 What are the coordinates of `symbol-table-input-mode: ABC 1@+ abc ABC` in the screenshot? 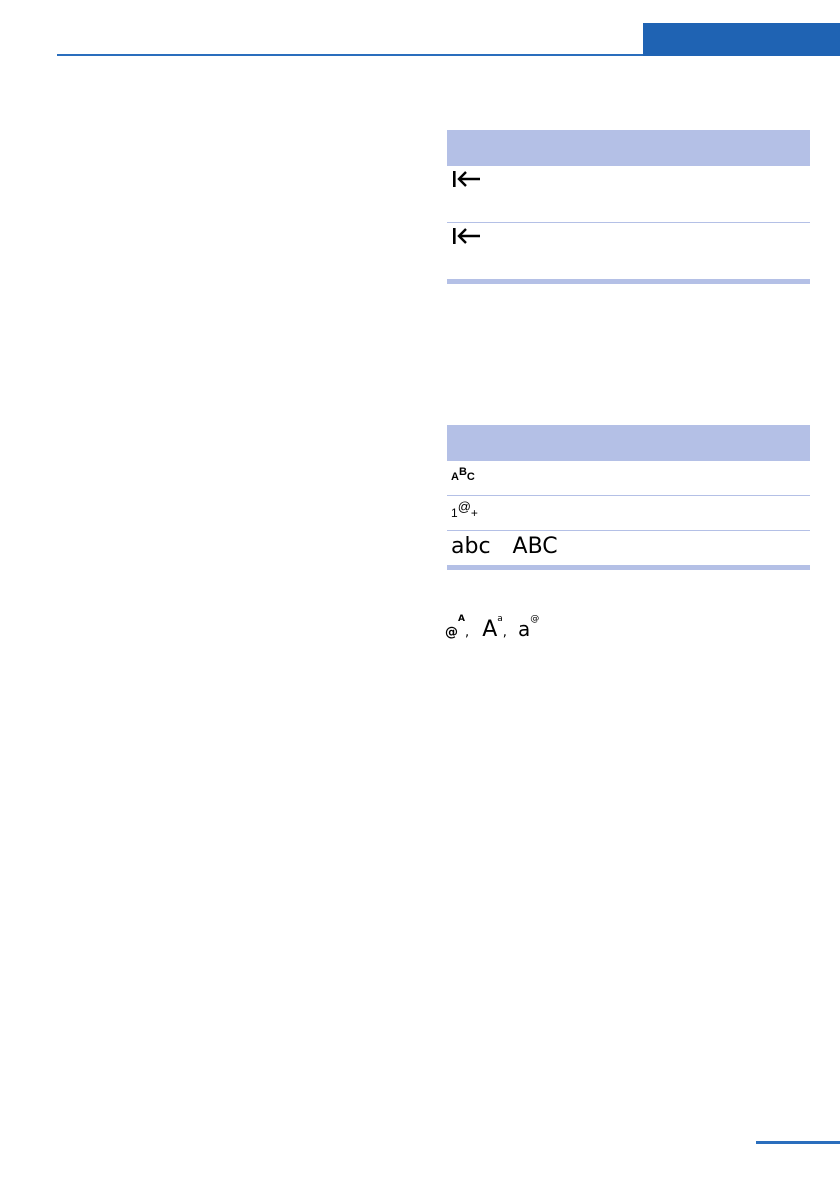 It's located at (628, 497).